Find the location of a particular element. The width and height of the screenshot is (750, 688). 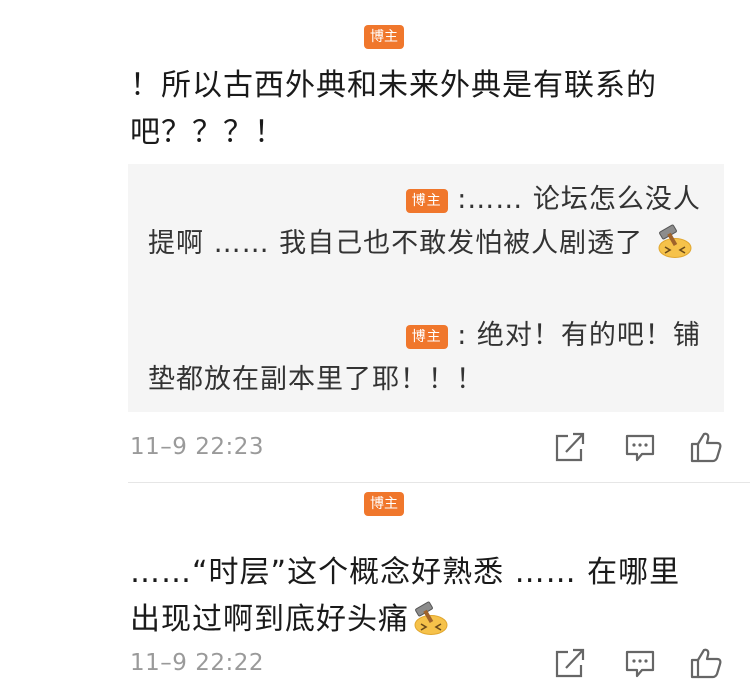

comment-timestamp: 11–9 22:23 is located at coordinates (197, 447).